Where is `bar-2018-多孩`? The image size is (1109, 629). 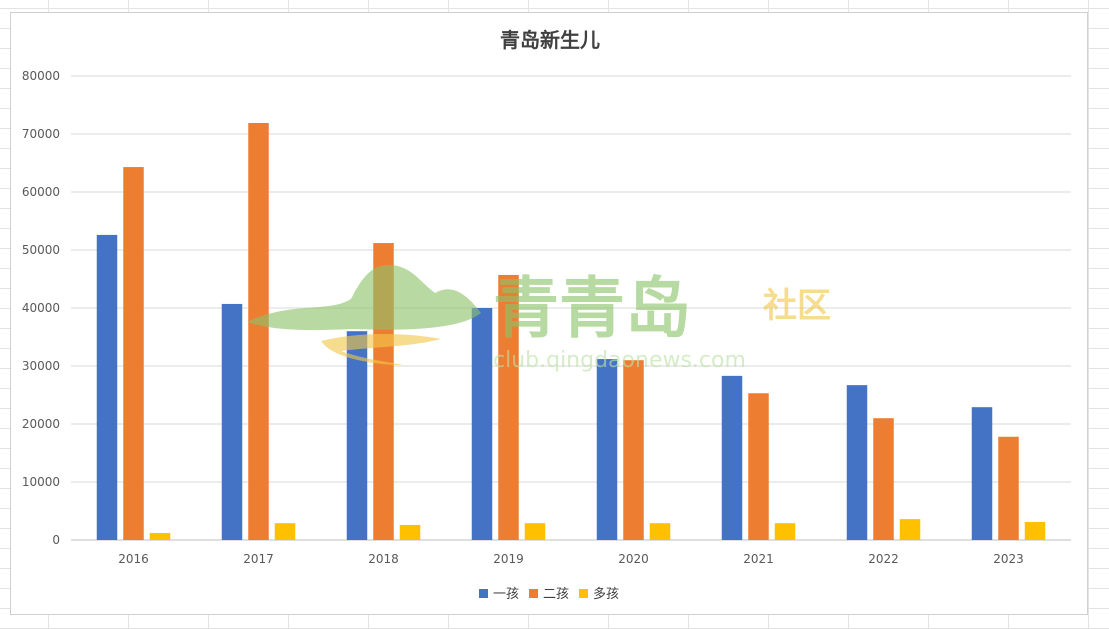 bar-2018-多孩 is located at coordinates (410, 532).